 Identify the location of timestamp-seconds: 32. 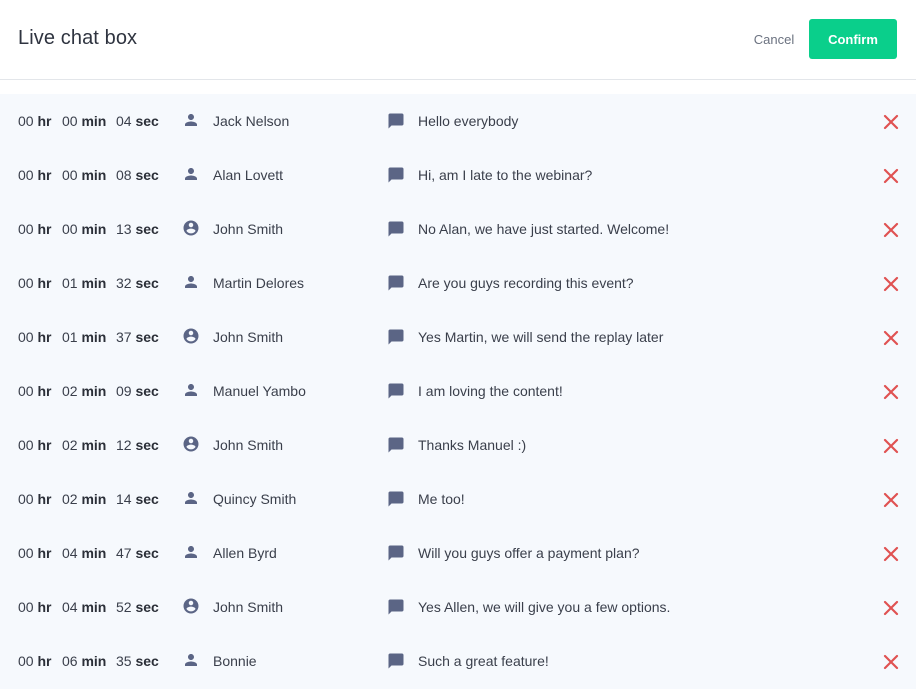
(124, 283).